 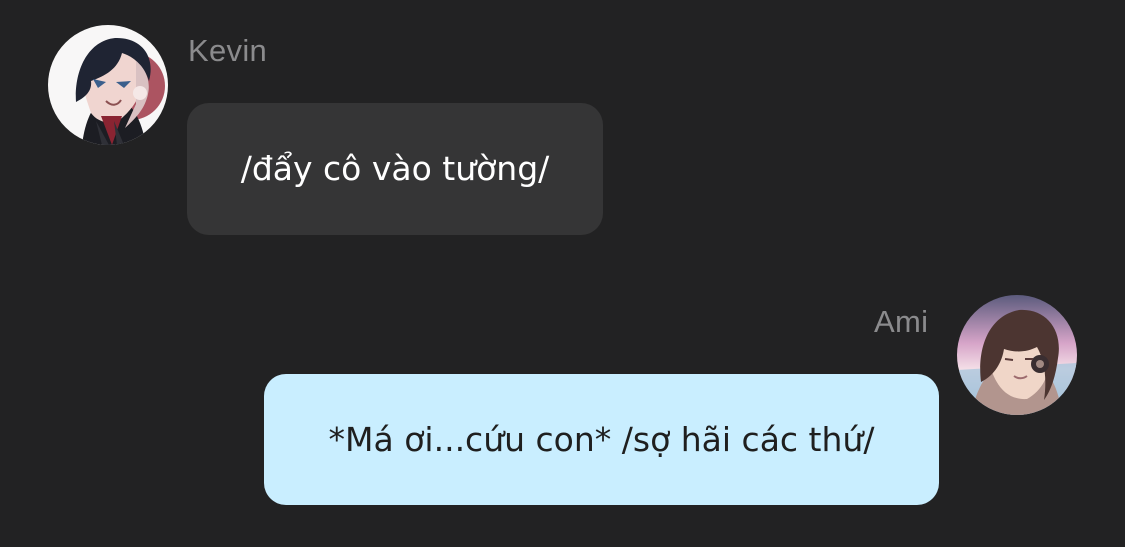 I want to click on anime-girl-avatar-icon, so click(x=1017, y=355).